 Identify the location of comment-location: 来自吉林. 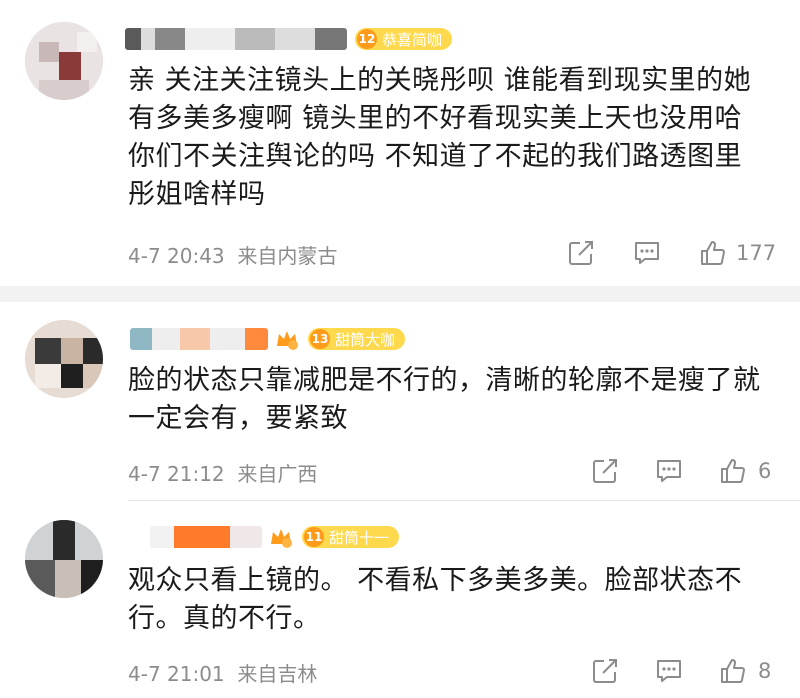
(277, 674).